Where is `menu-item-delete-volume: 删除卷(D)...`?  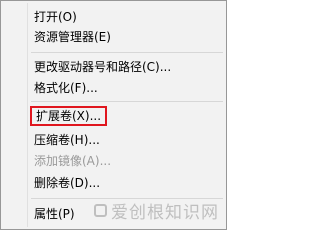
menu-item-delete-volume: 删除卷(D)... is located at coordinates (67, 183).